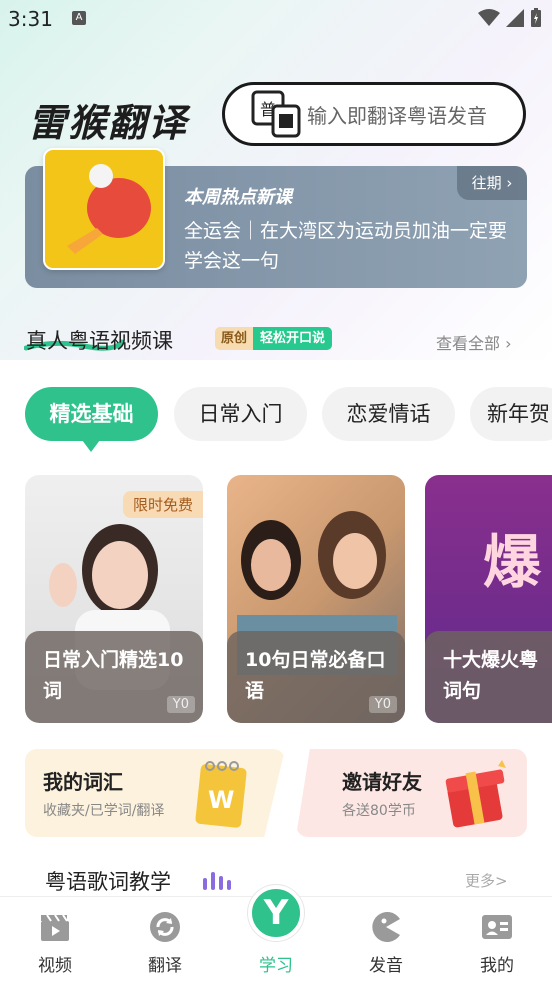 The height and width of the screenshot is (983, 552). What do you see at coordinates (165, 966) in the screenshot?
I see `tab-label: 翻译` at bounding box center [165, 966].